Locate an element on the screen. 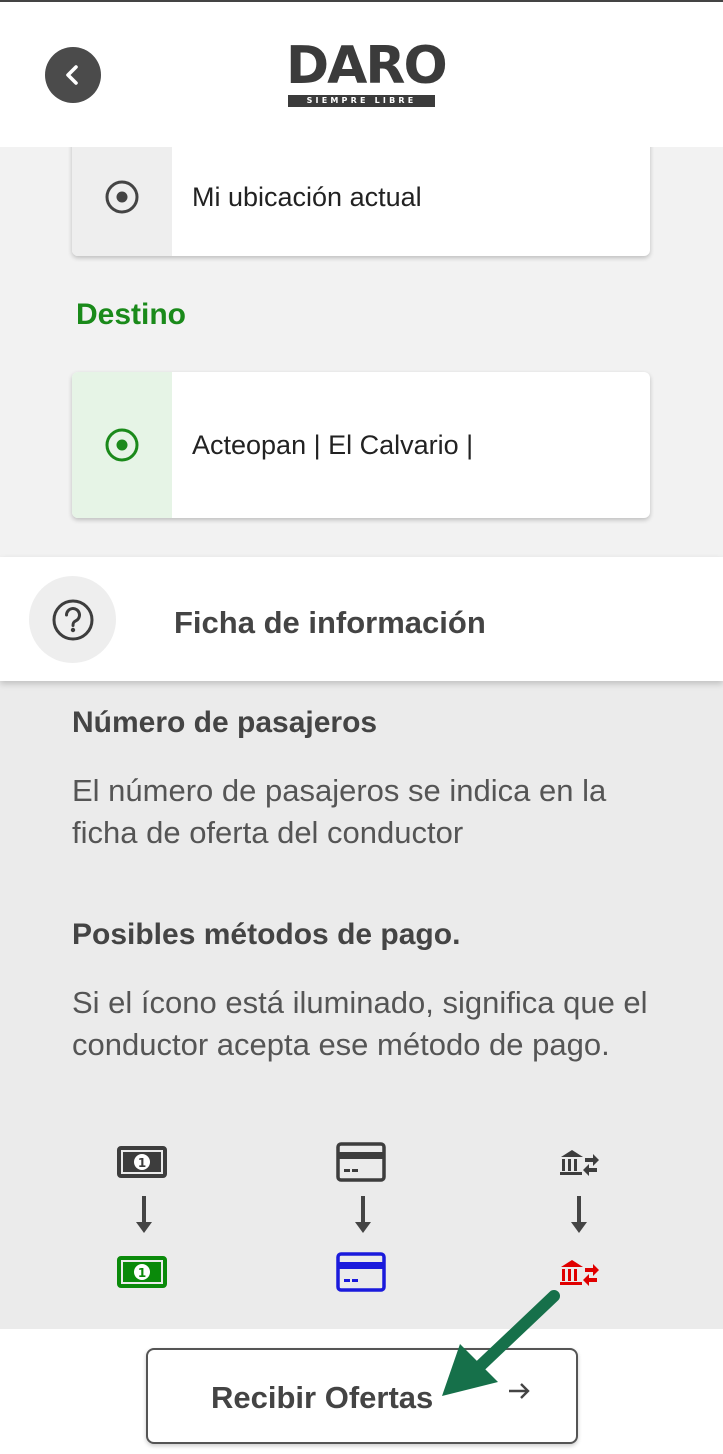  question-circle-icon is located at coordinates (72, 619).